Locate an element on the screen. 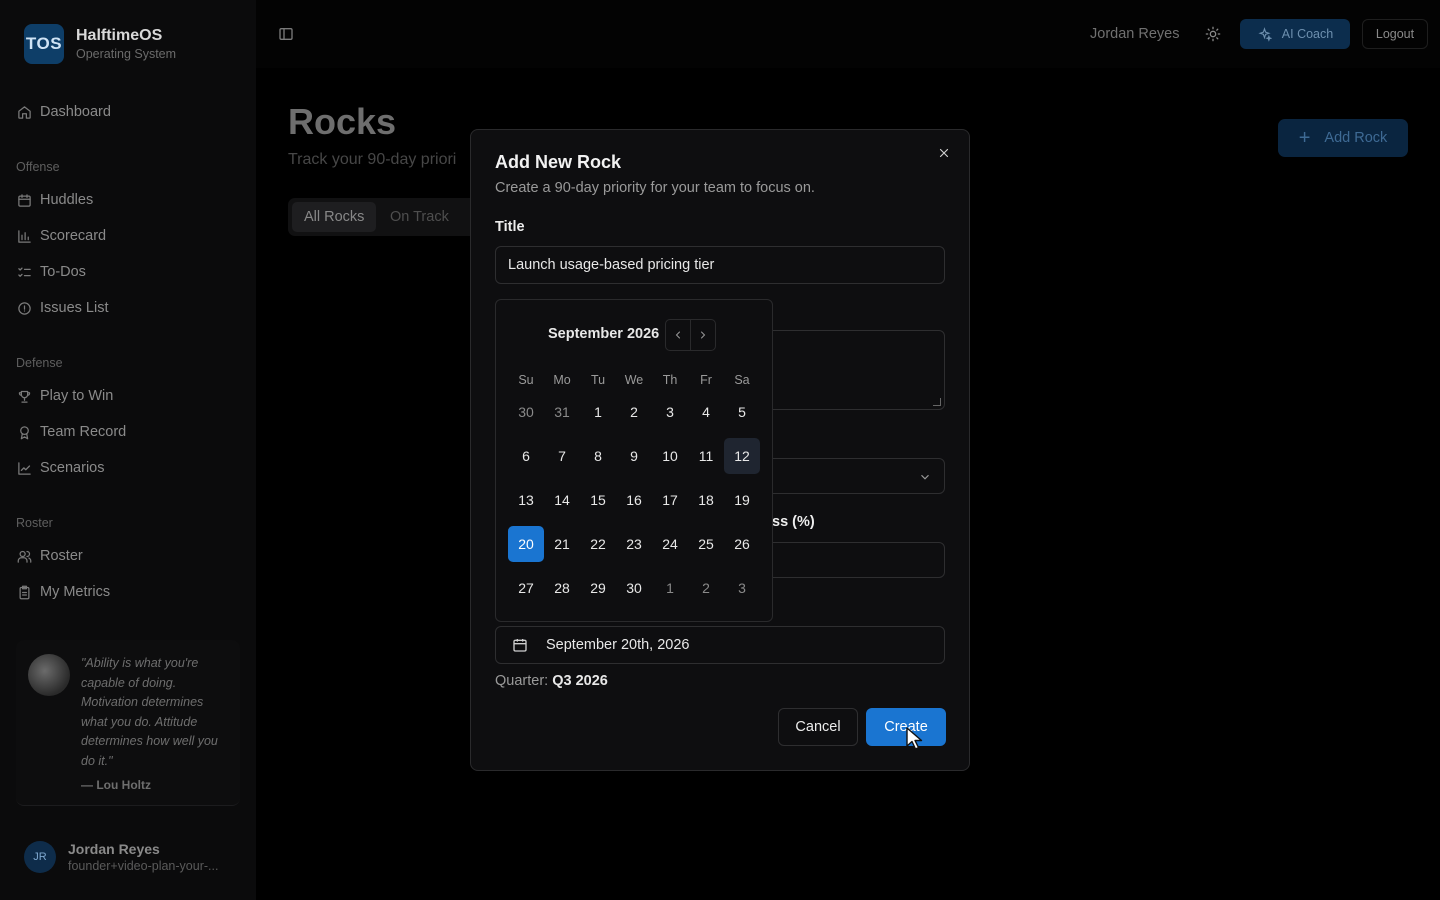  calendar-day: 14 is located at coordinates (562, 500).